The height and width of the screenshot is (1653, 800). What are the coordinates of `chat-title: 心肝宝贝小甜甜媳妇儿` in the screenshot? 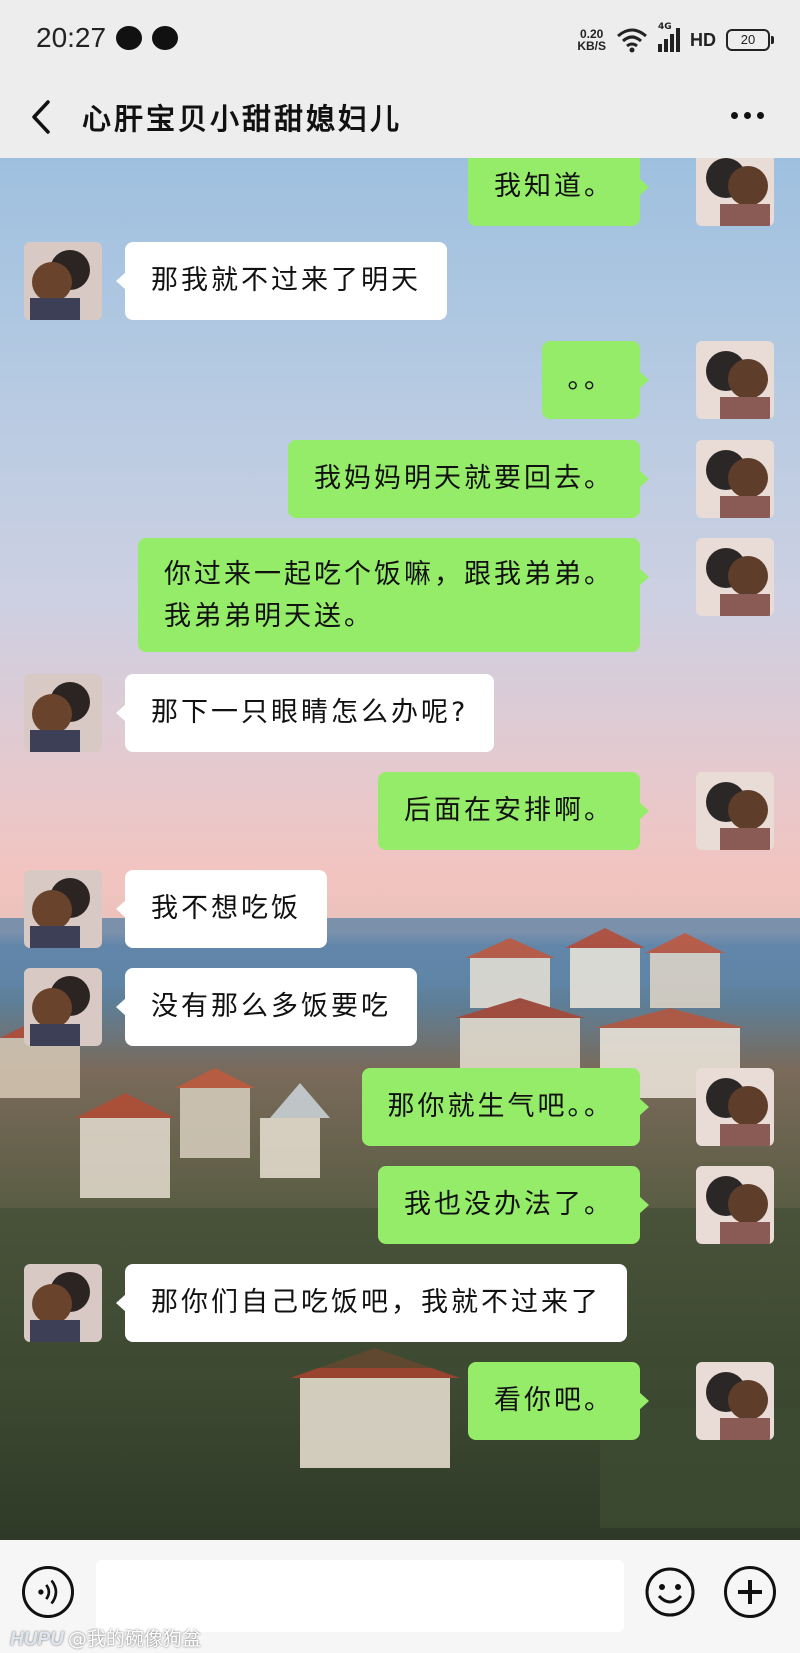 It's located at (242, 119).